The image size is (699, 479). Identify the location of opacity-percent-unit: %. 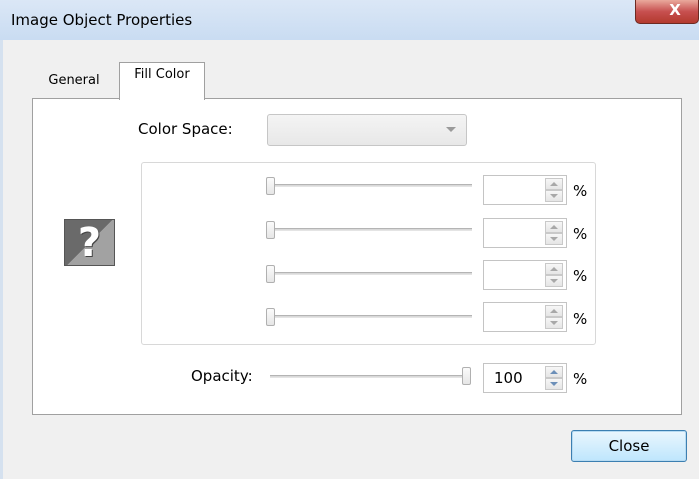
(580, 379).